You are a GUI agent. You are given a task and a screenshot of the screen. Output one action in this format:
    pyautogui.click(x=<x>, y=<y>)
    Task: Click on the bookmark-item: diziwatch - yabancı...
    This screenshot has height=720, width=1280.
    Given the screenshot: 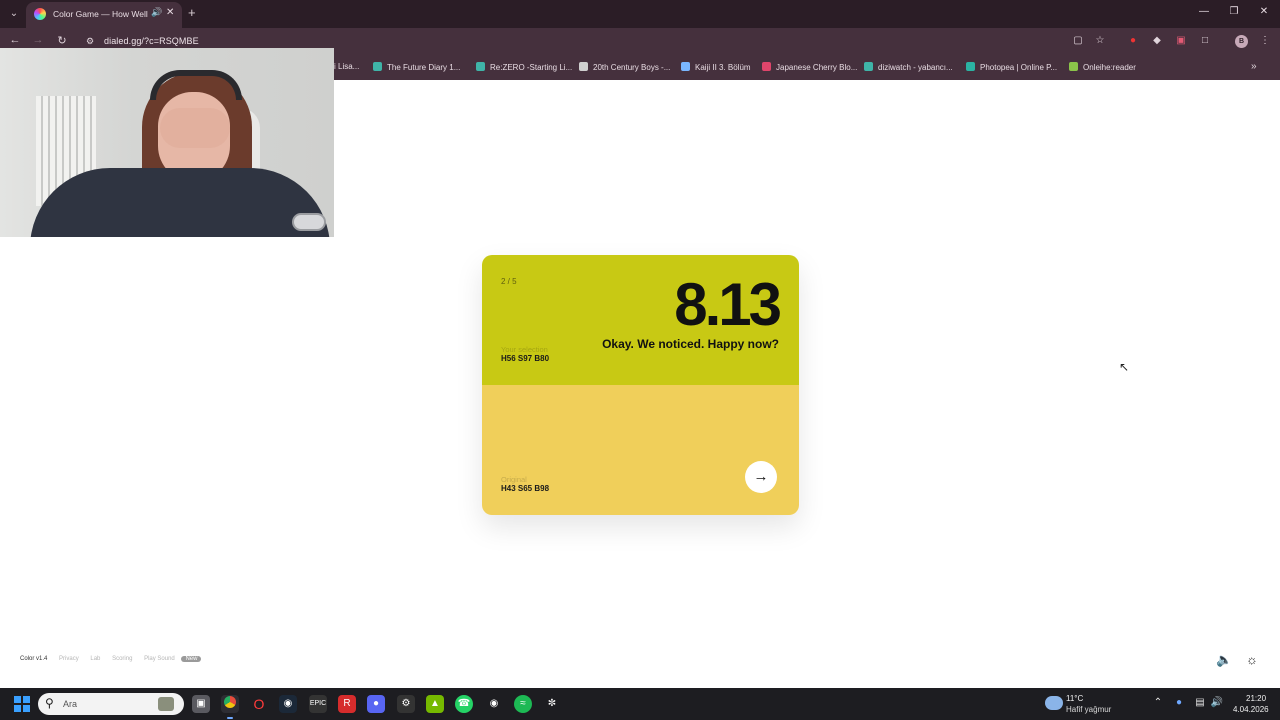 What is the action you would take?
    pyautogui.click(x=908, y=67)
    